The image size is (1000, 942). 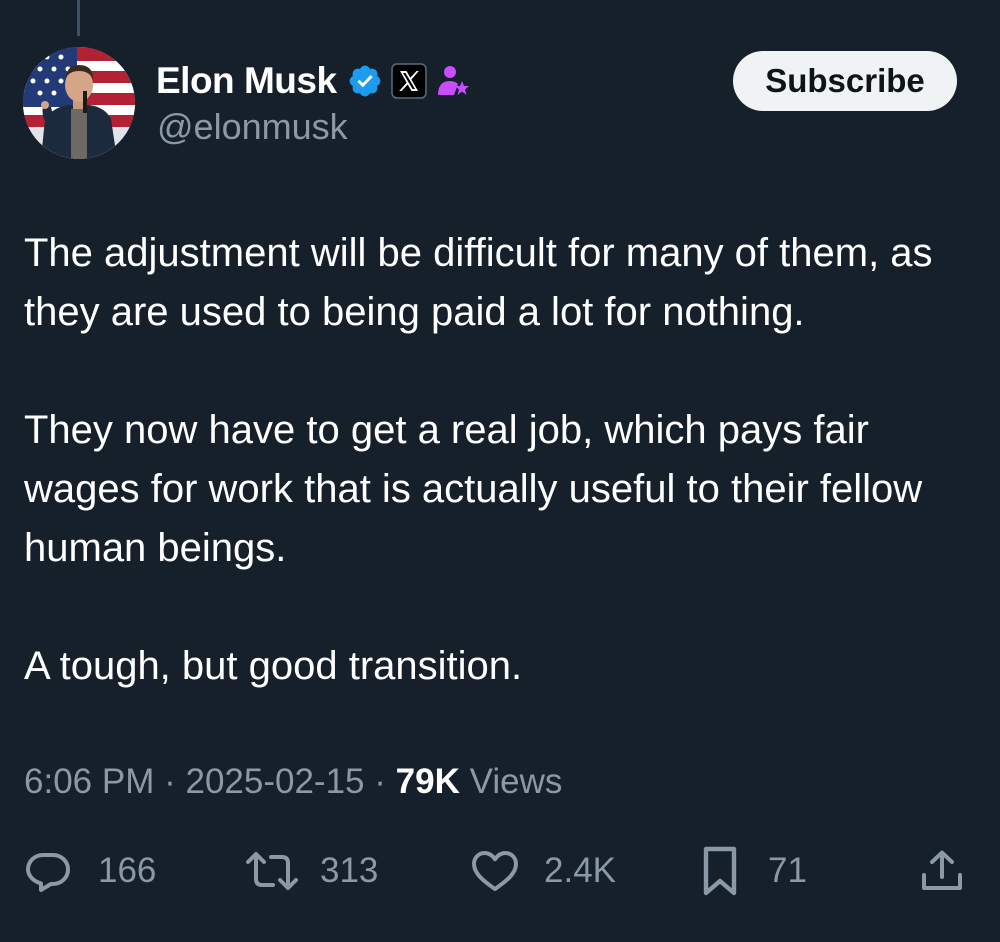 I want to click on x-affiliate-icon, so click(x=408, y=81).